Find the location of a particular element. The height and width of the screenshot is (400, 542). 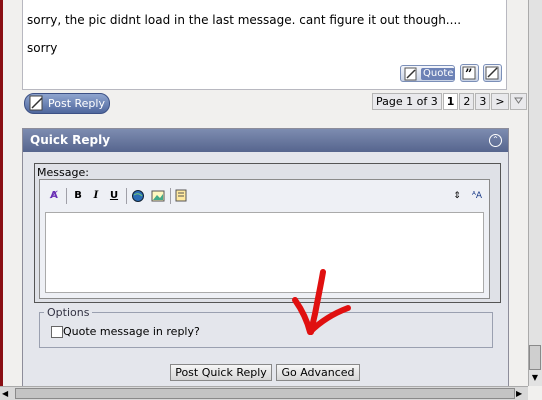

quote-button-label: Quote is located at coordinates (438, 74).